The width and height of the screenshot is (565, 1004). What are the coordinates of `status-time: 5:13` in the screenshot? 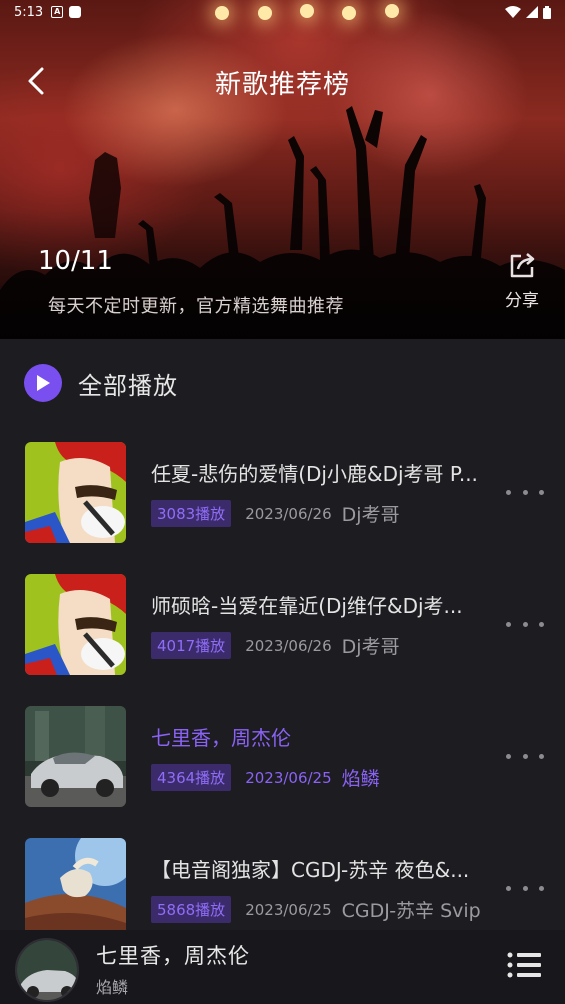 It's located at (29, 12).